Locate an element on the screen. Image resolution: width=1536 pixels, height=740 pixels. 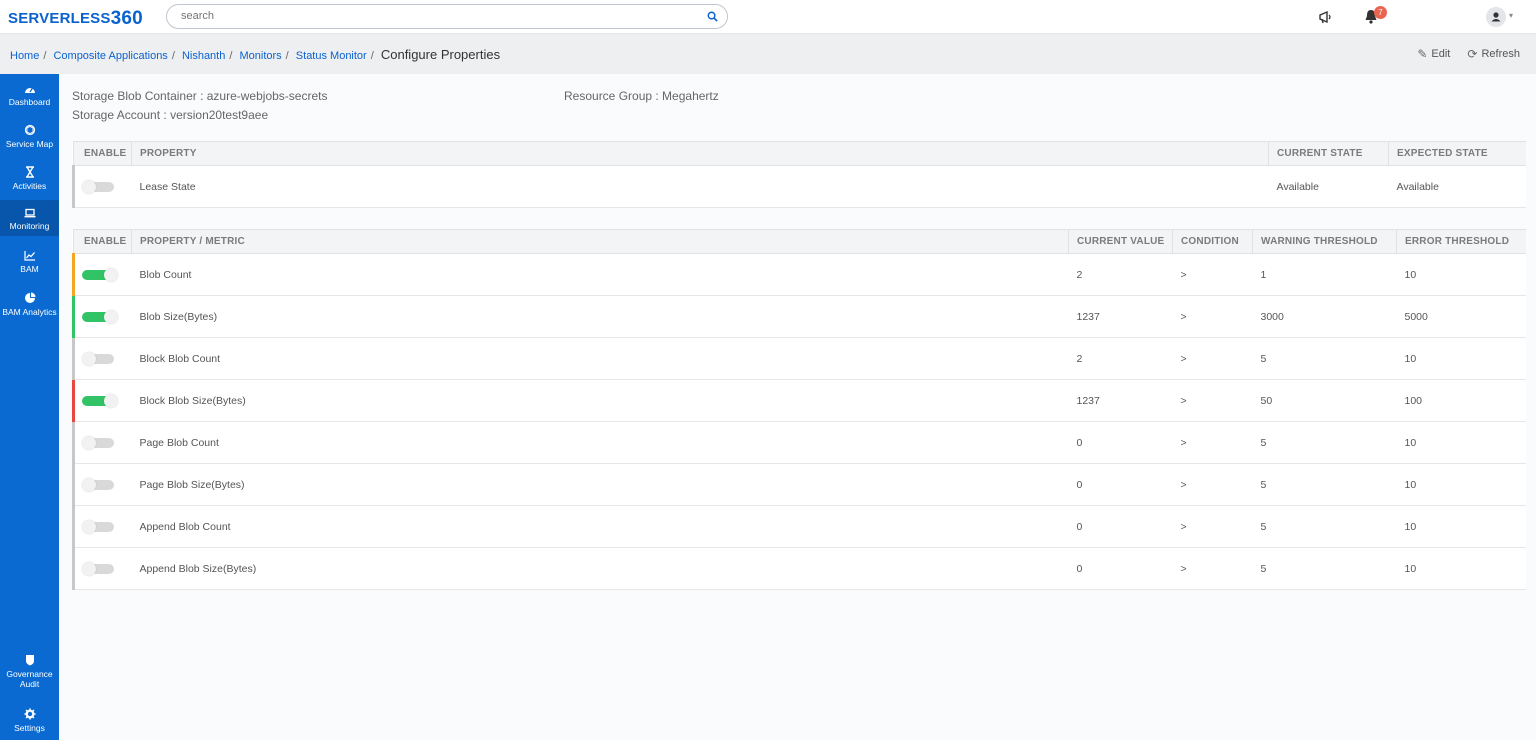
current-state: Available is located at coordinates (1328, 186).